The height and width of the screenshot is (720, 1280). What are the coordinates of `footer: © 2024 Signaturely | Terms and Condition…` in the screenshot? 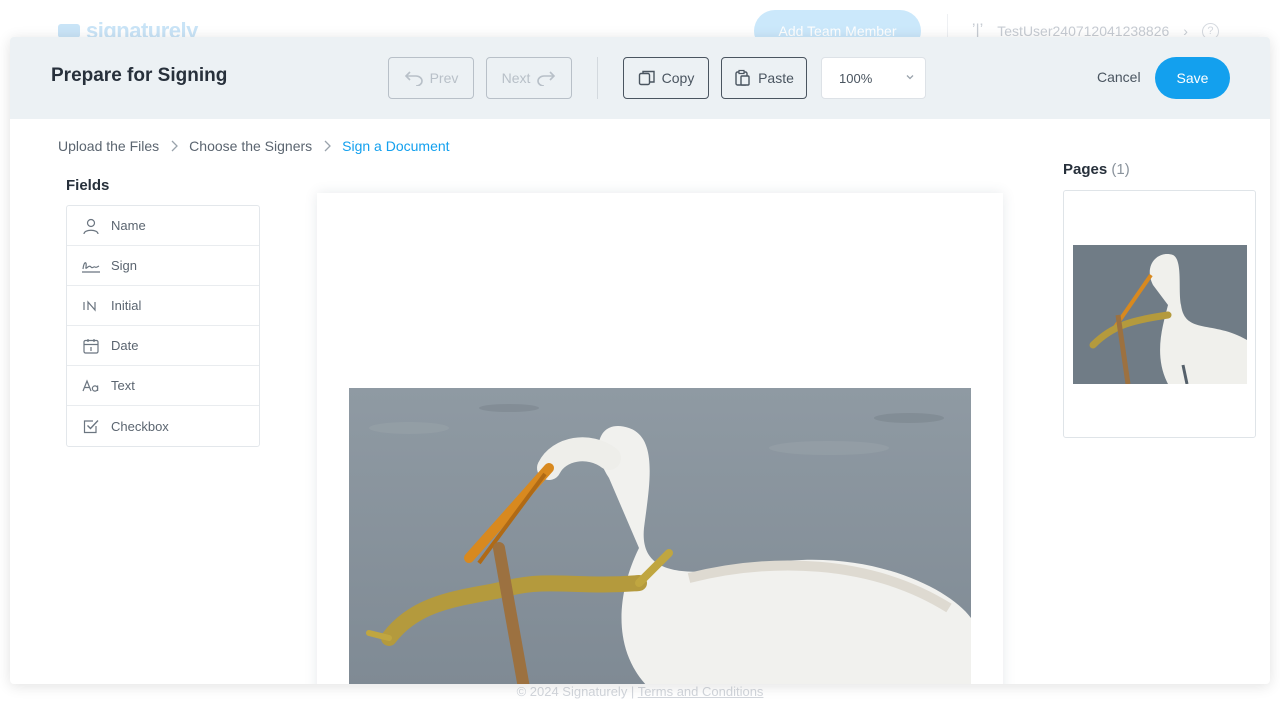 It's located at (640, 691).